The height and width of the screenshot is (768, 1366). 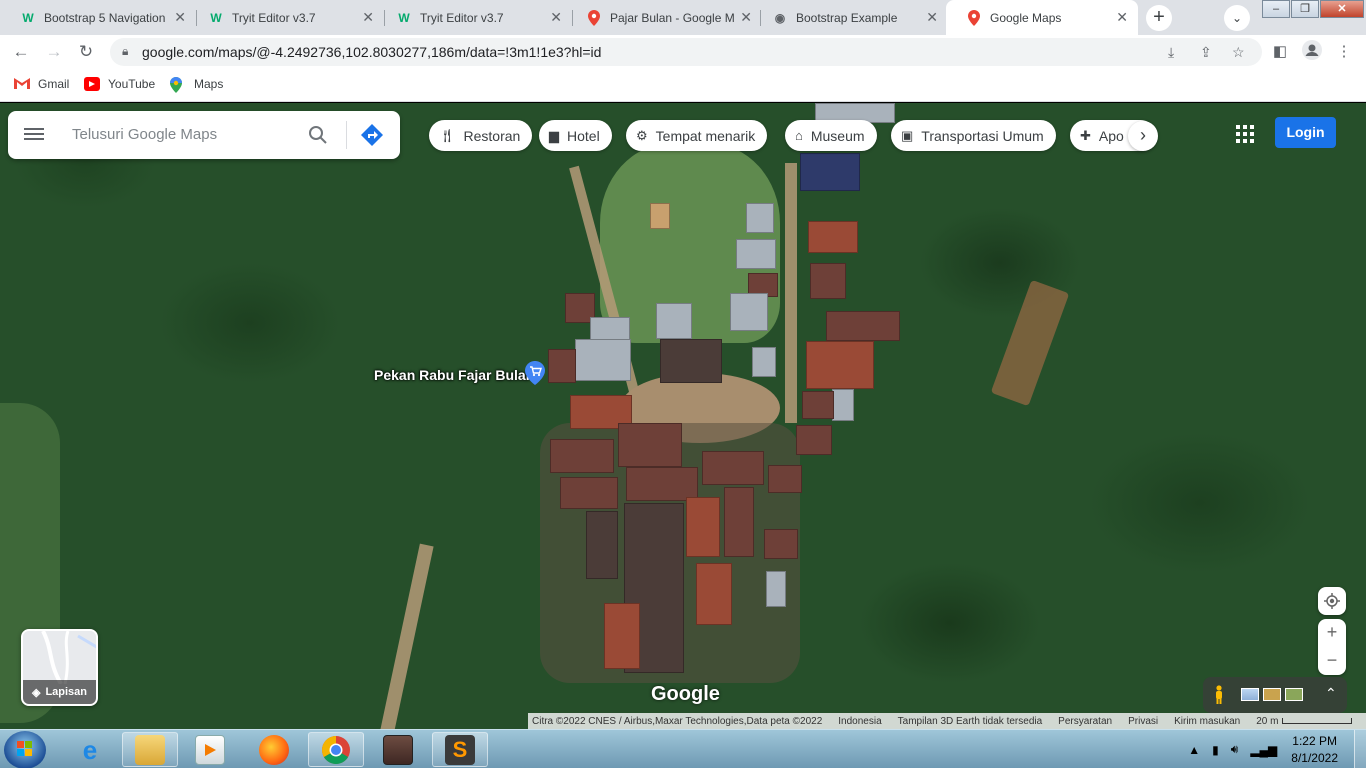 What do you see at coordinates (398, 749) in the screenshot?
I see `taskbar-game` at bounding box center [398, 749].